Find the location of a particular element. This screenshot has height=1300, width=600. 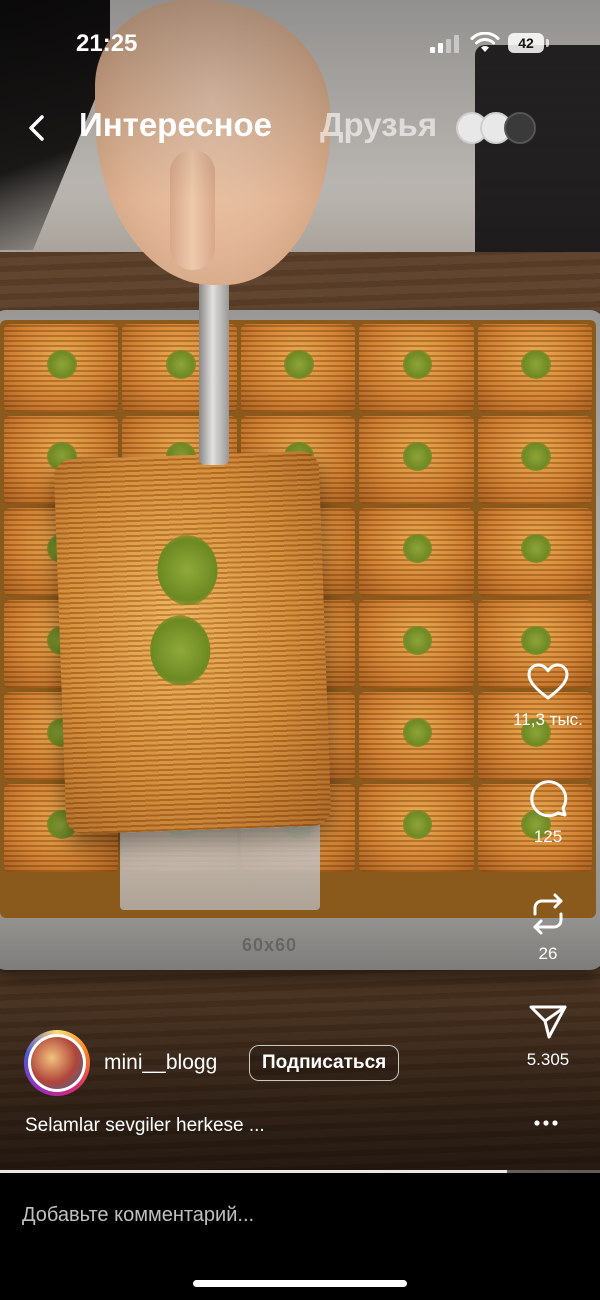

author-avatar-image is located at coordinates (57, 1063).